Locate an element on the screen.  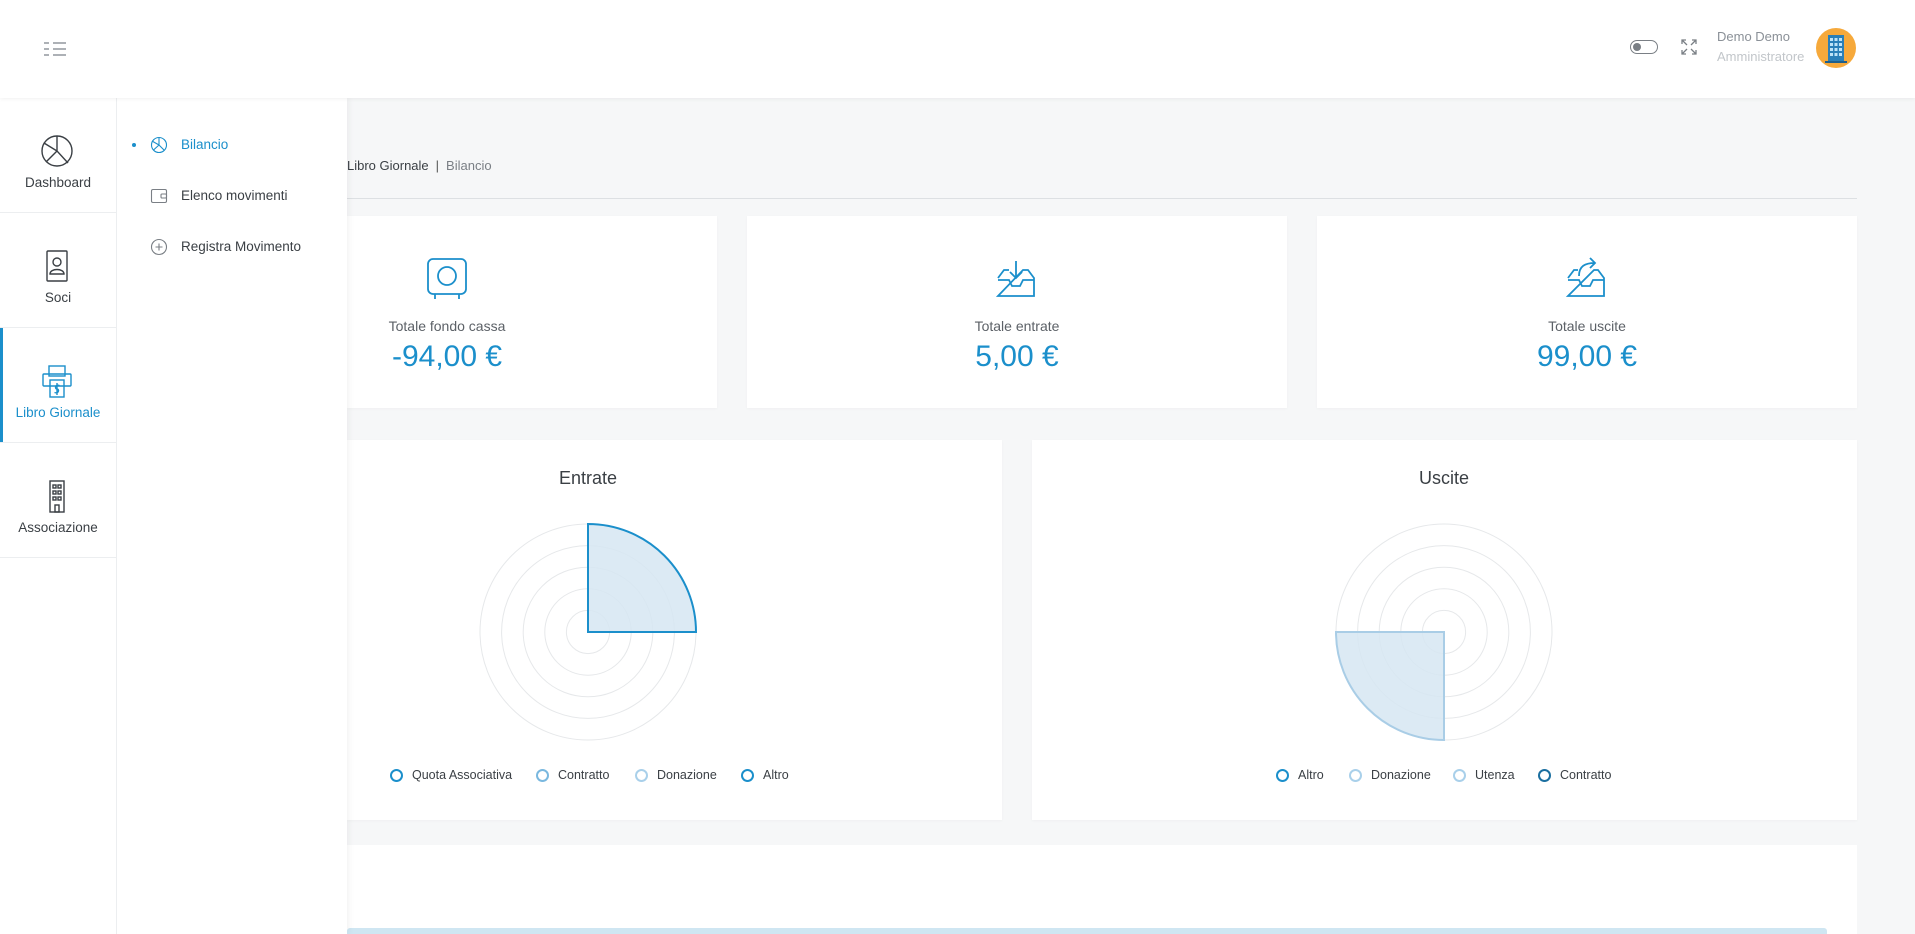
active-dot is located at coordinates (134, 145).